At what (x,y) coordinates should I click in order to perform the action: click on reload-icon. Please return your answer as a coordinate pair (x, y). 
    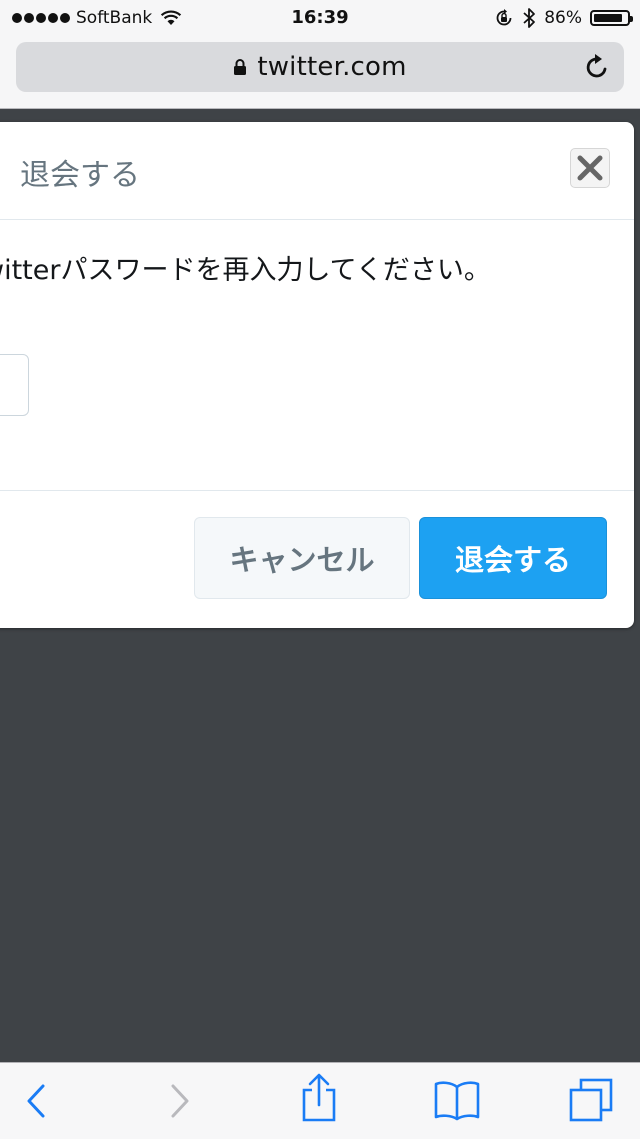
    Looking at the image, I should click on (597, 67).